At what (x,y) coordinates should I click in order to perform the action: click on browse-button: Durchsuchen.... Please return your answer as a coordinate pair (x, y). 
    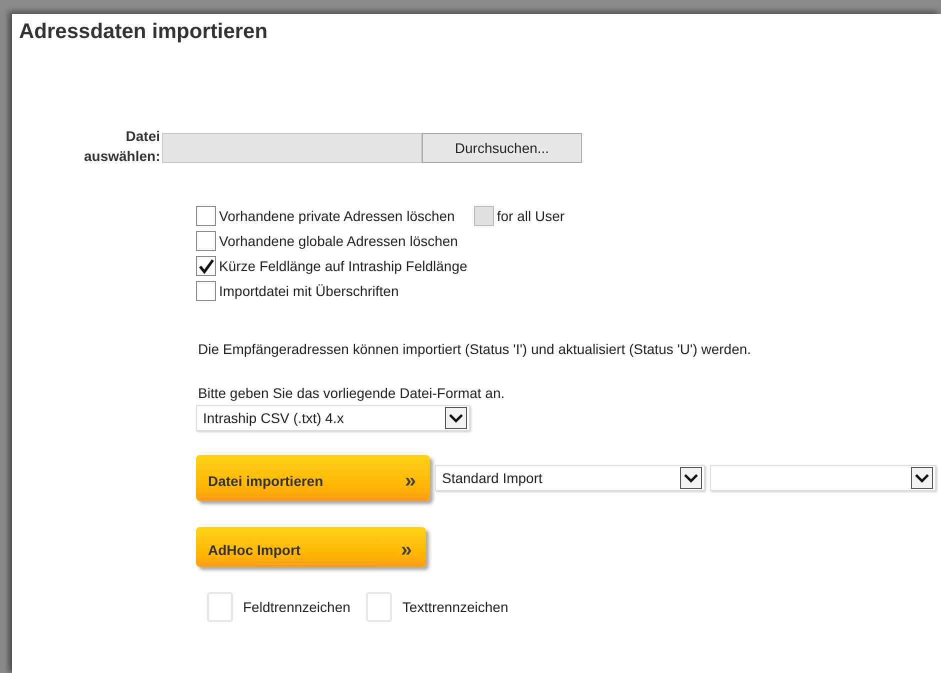
    Looking at the image, I should click on (502, 148).